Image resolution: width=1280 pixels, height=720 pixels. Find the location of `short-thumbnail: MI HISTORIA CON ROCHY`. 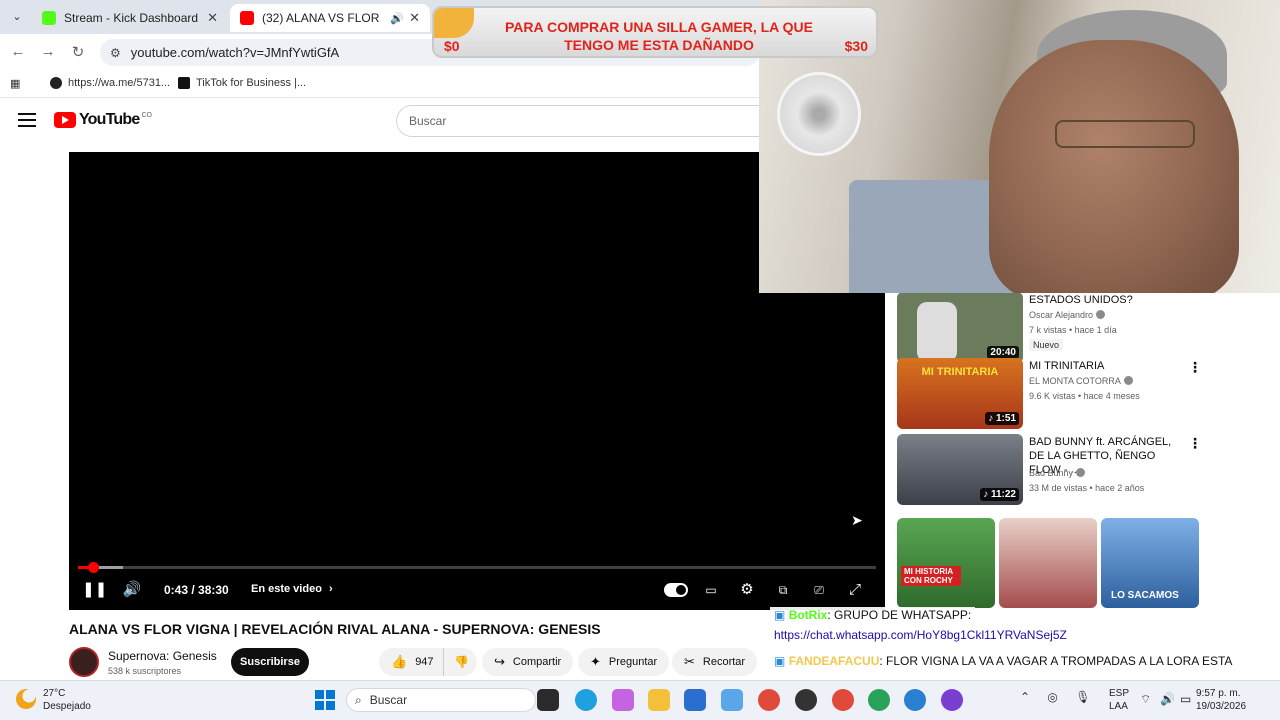

short-thumbnail: MI HISTORIA CON ROCHY is located at coordinates (946, 563).